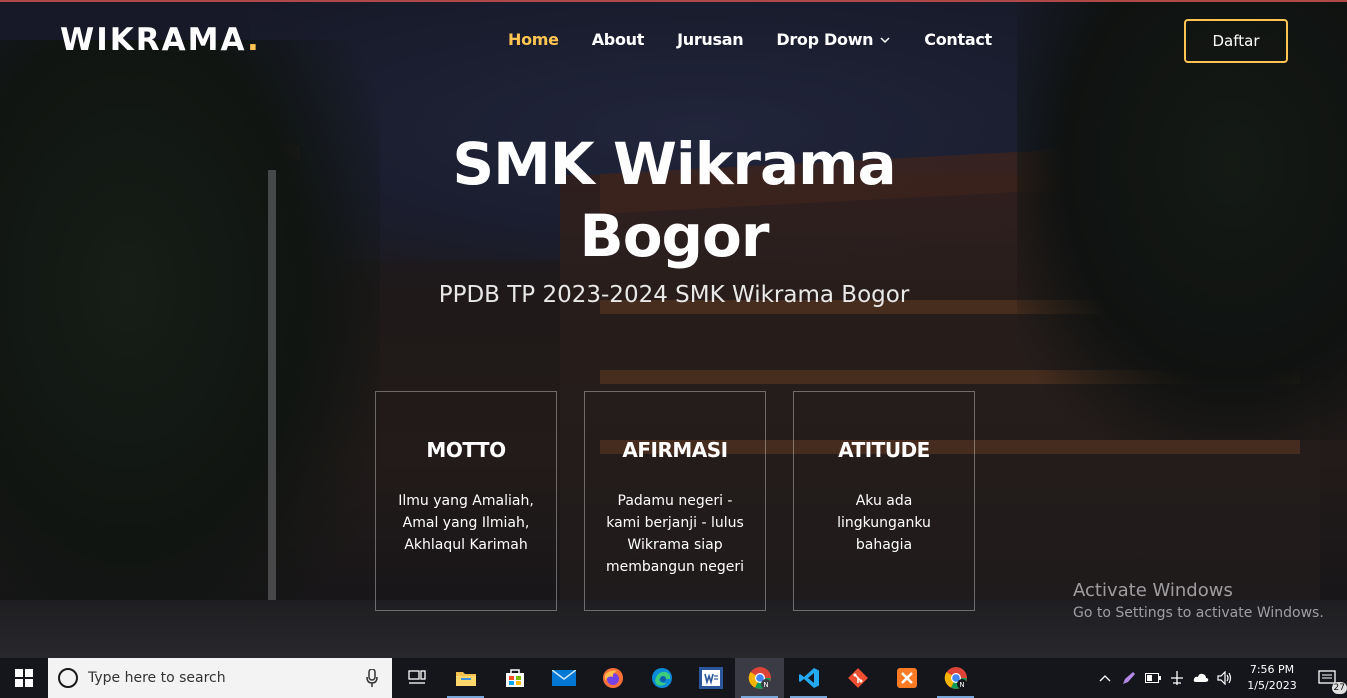 Image resolution: width=1347 pixels, height=698 pixels. I want to click on battery-icon, so click(1153, 678).